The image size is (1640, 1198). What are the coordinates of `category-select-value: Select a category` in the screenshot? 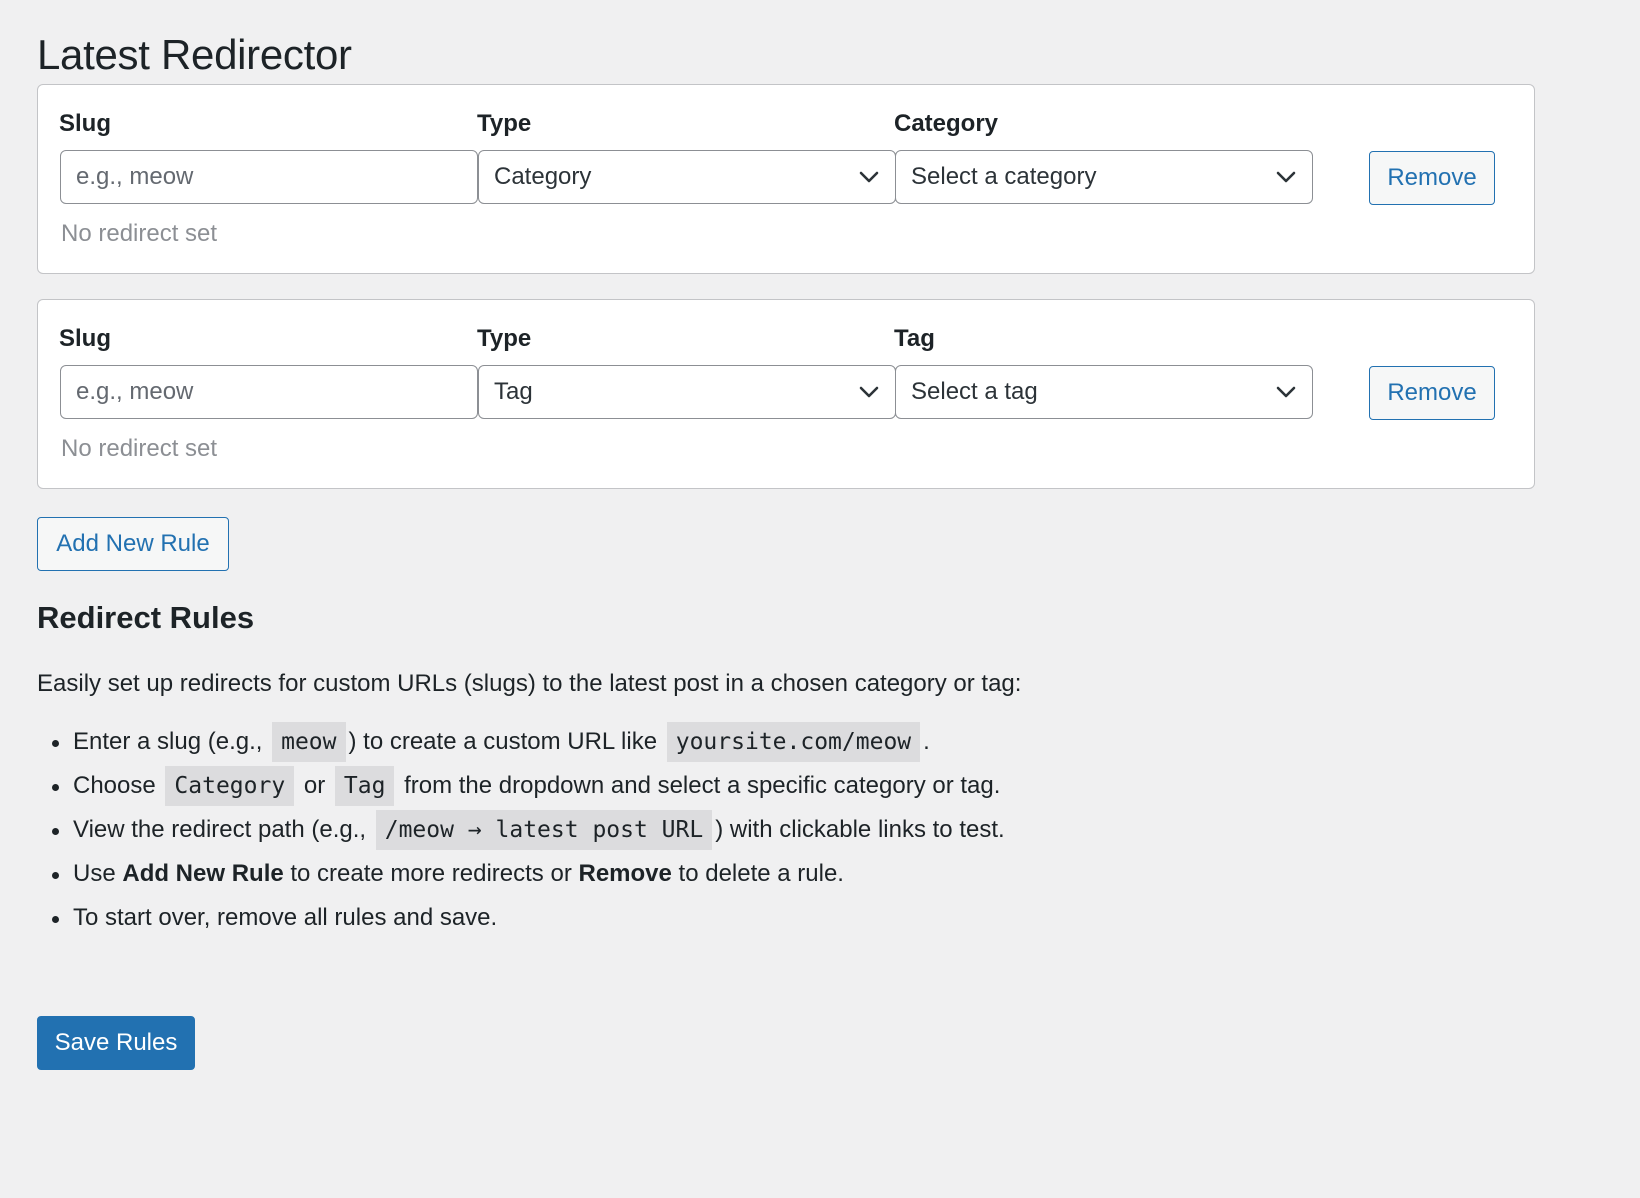 It's located at (1004, 176).